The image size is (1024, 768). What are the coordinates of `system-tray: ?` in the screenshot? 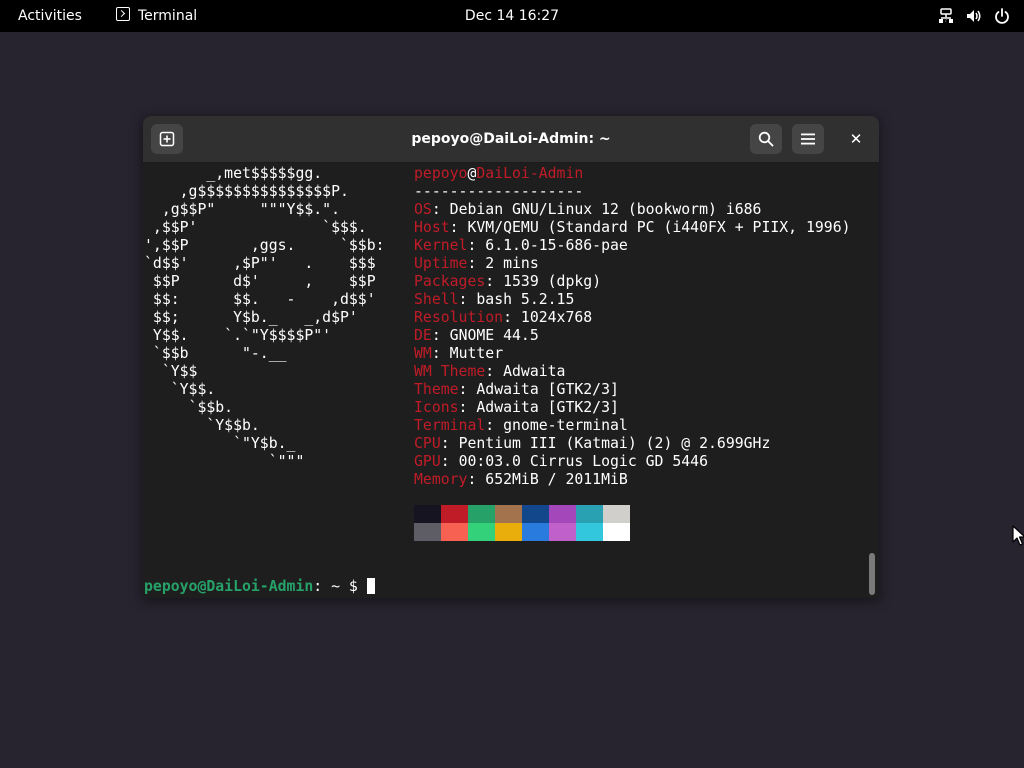 It's located at (974, 16).